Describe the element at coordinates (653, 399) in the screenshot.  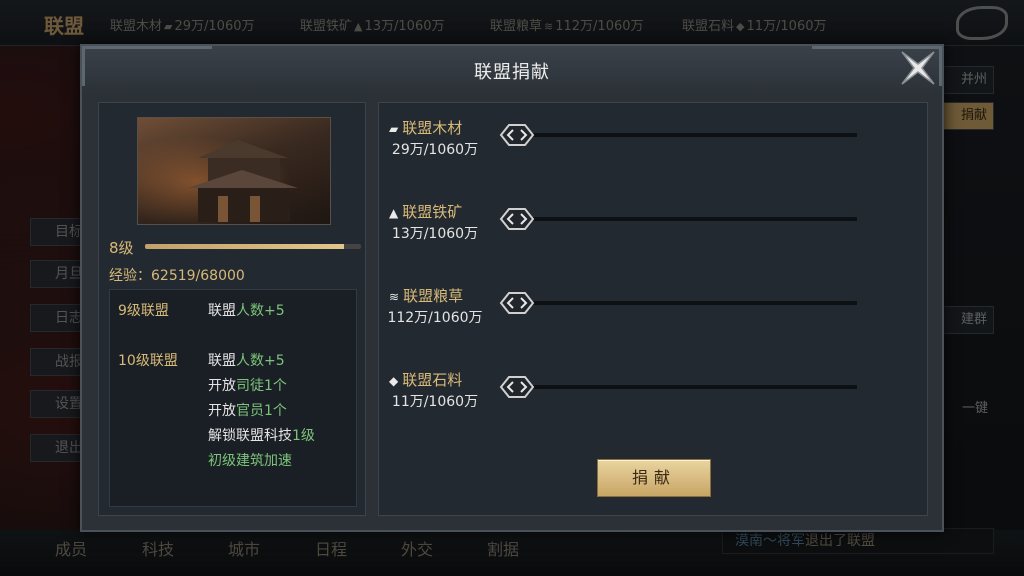
I see `donate-row-stone: ◆ 联盟石料 11万/1060万` at that location.